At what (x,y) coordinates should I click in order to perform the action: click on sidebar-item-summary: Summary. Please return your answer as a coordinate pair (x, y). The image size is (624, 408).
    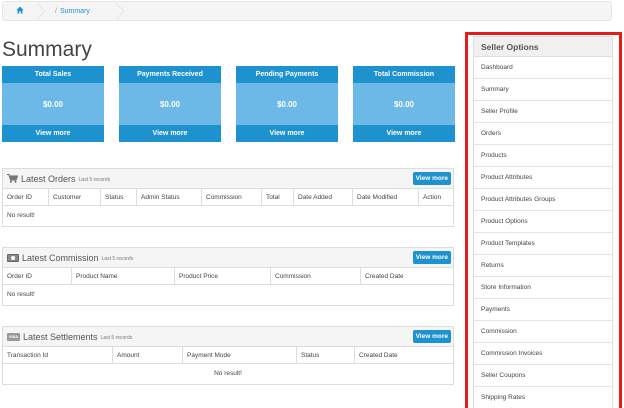
    Looking at the image, I should click on (543, 90).